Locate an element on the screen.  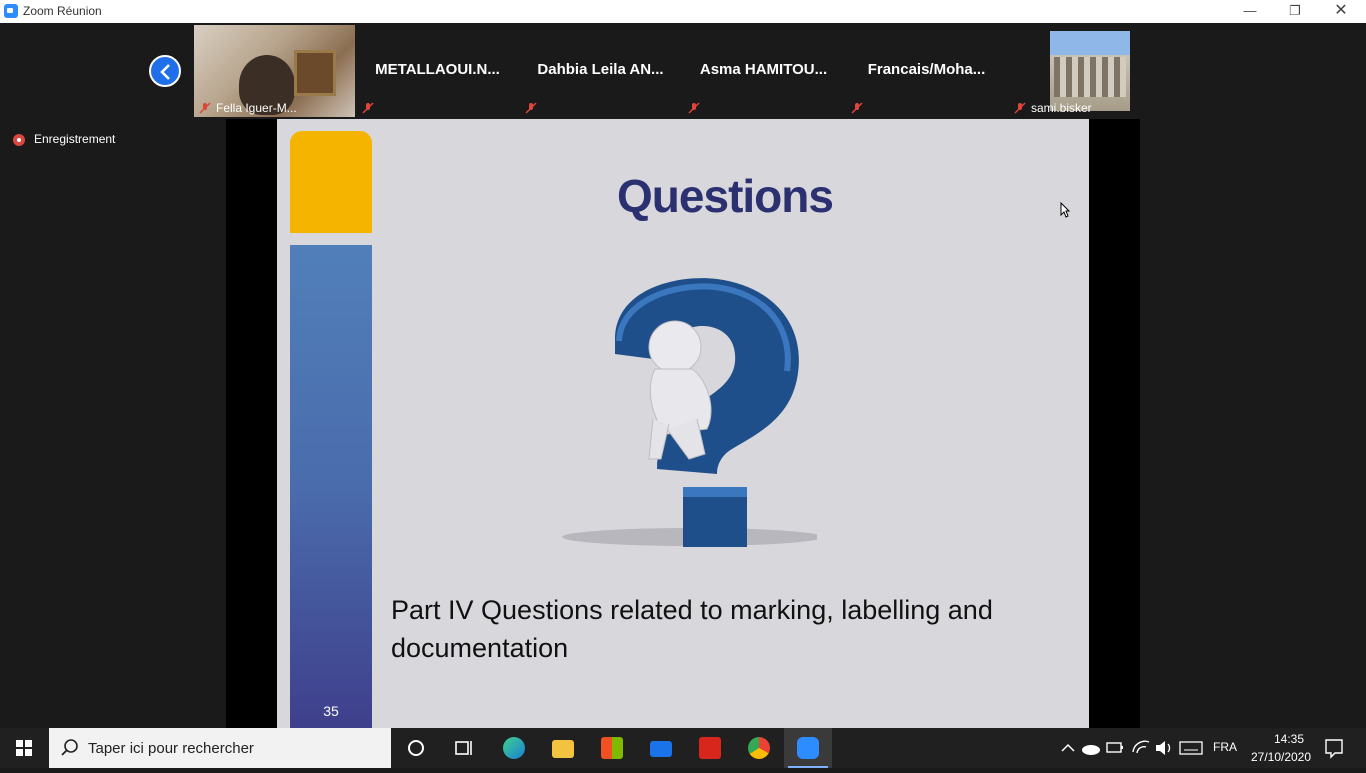
slide-title: Questions is located at coordinates (725, 196).